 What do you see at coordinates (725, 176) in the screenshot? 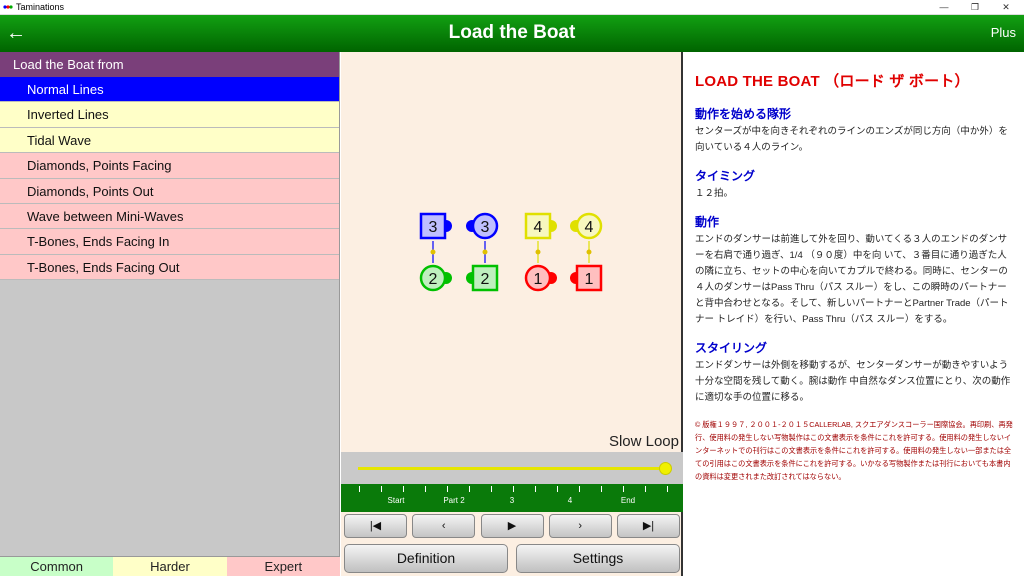
I see `section-heading: タイミング` at bounding box center [725, 176].